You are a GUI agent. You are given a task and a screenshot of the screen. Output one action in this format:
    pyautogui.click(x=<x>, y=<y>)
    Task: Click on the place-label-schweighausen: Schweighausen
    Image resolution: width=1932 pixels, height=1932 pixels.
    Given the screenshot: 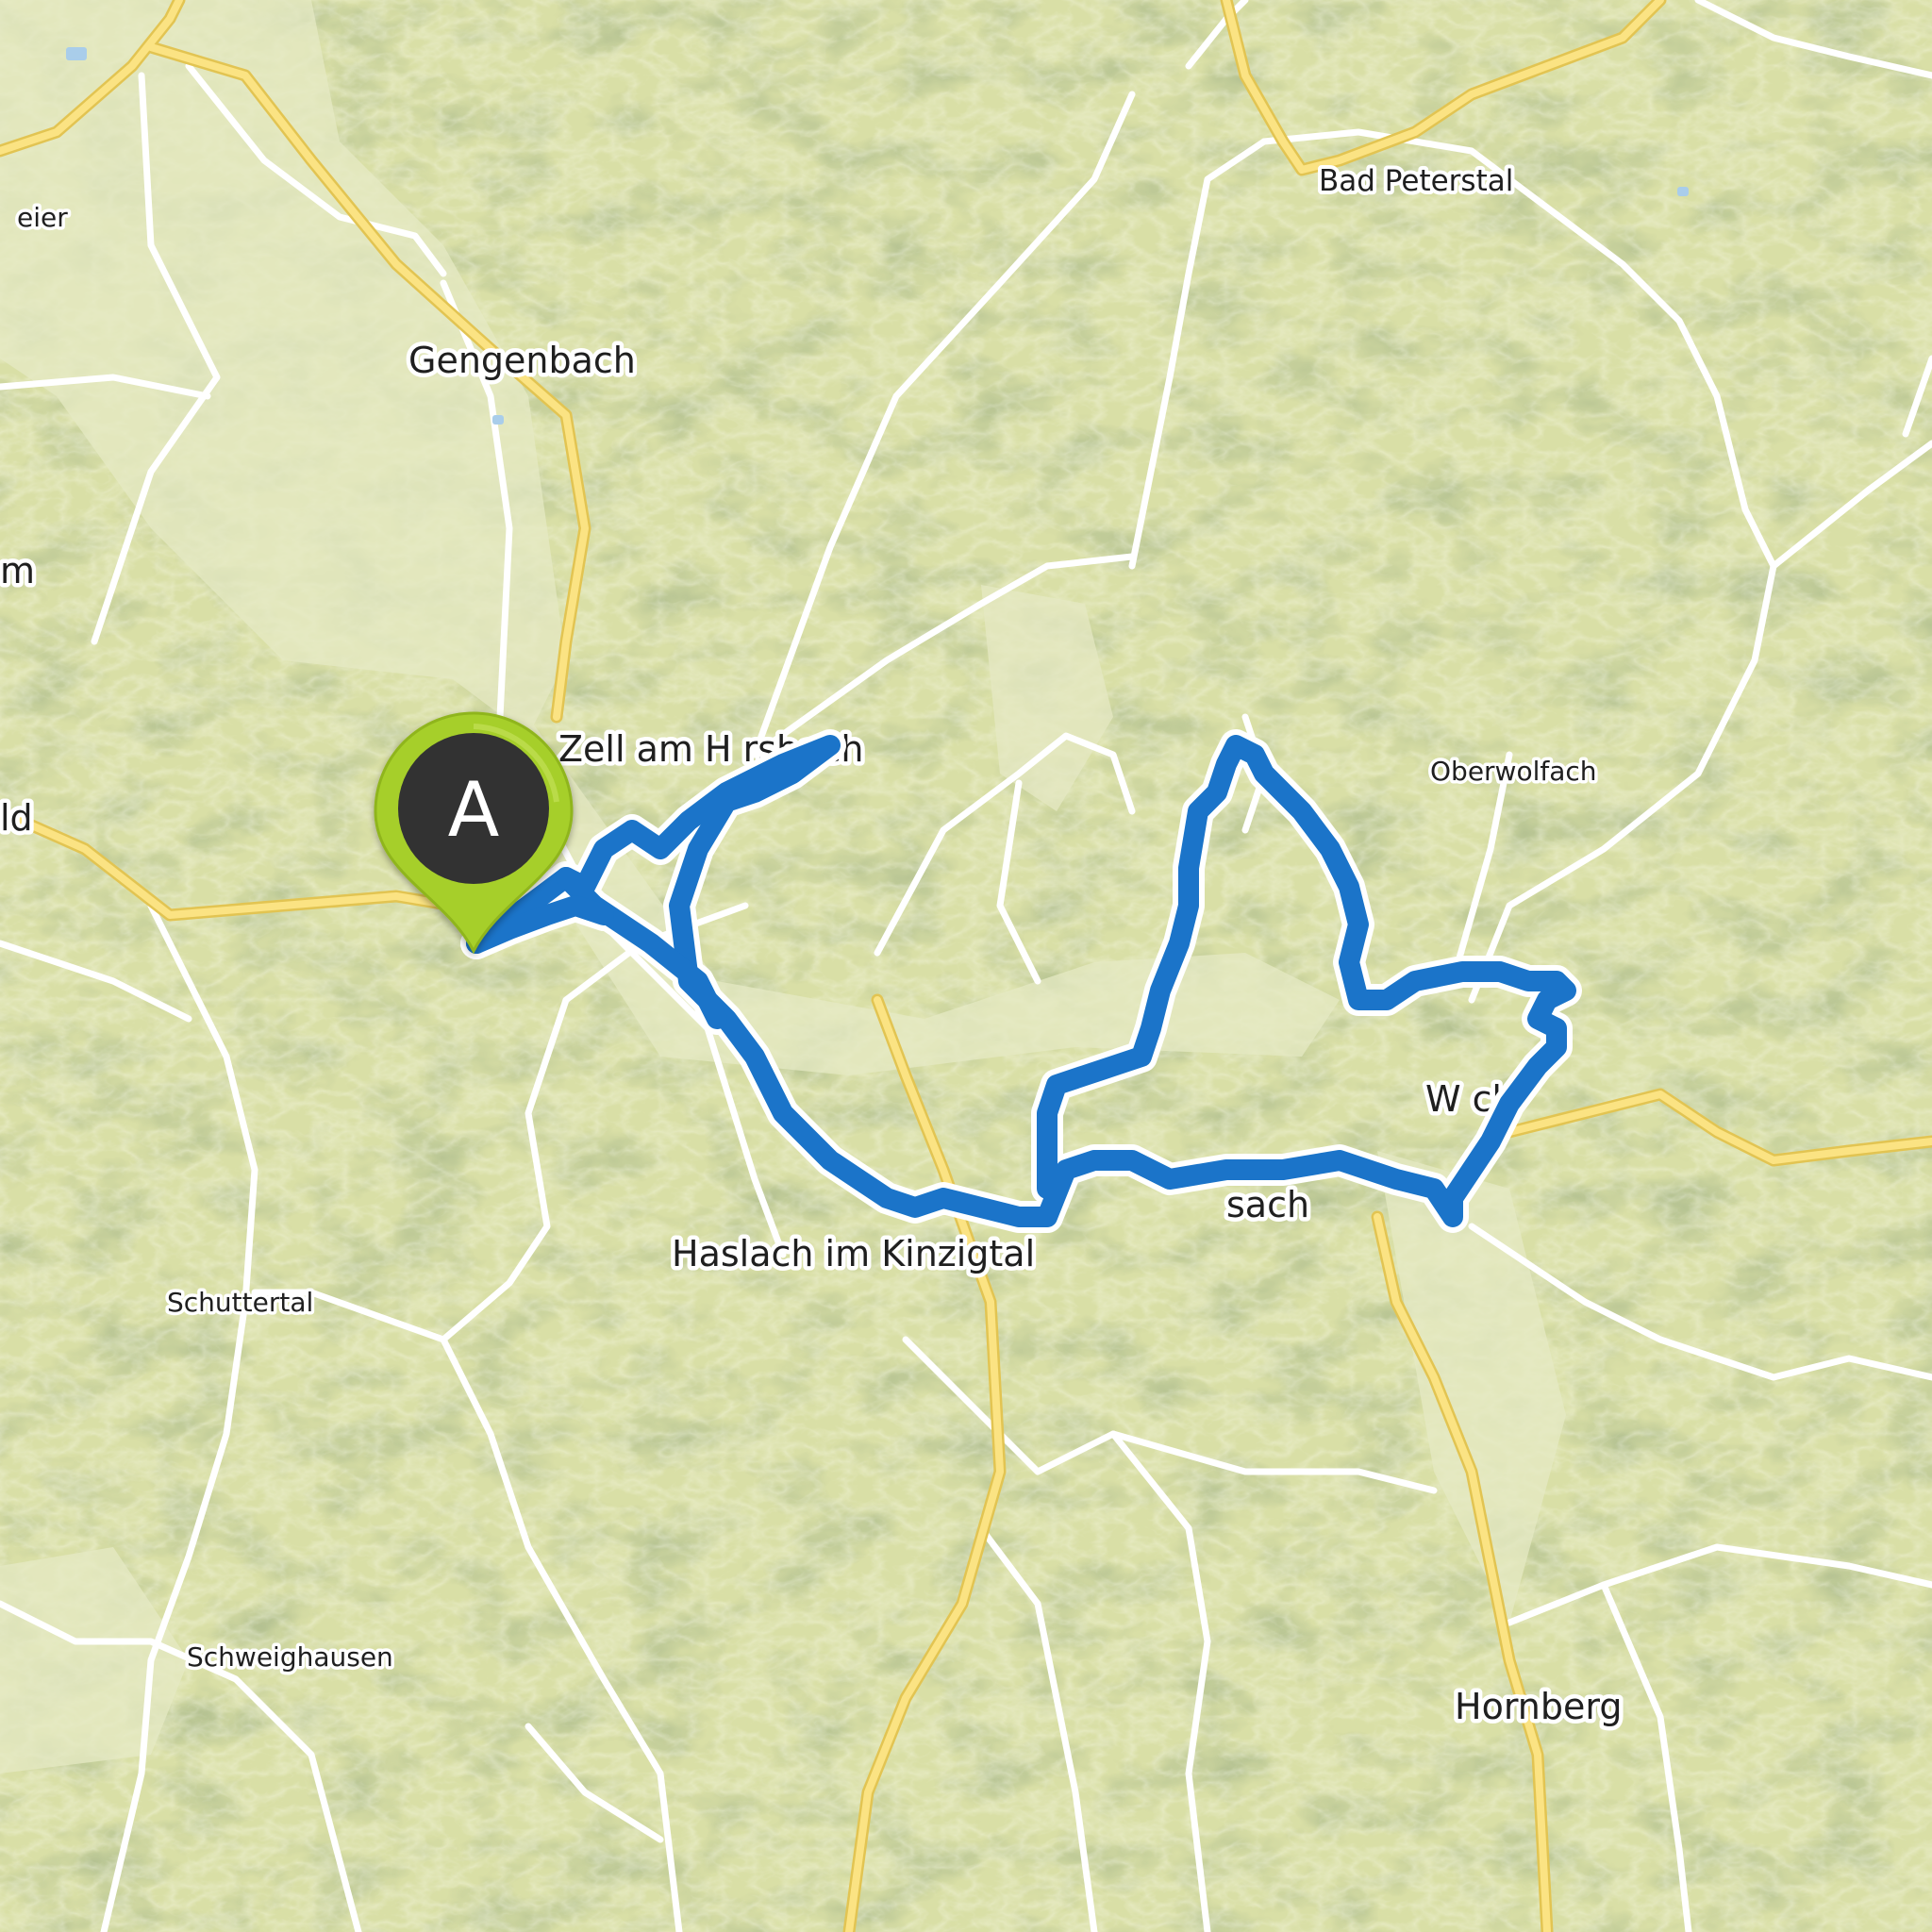 What is the action you would take?
    pyautogui.click(x=290, y=1657)
    